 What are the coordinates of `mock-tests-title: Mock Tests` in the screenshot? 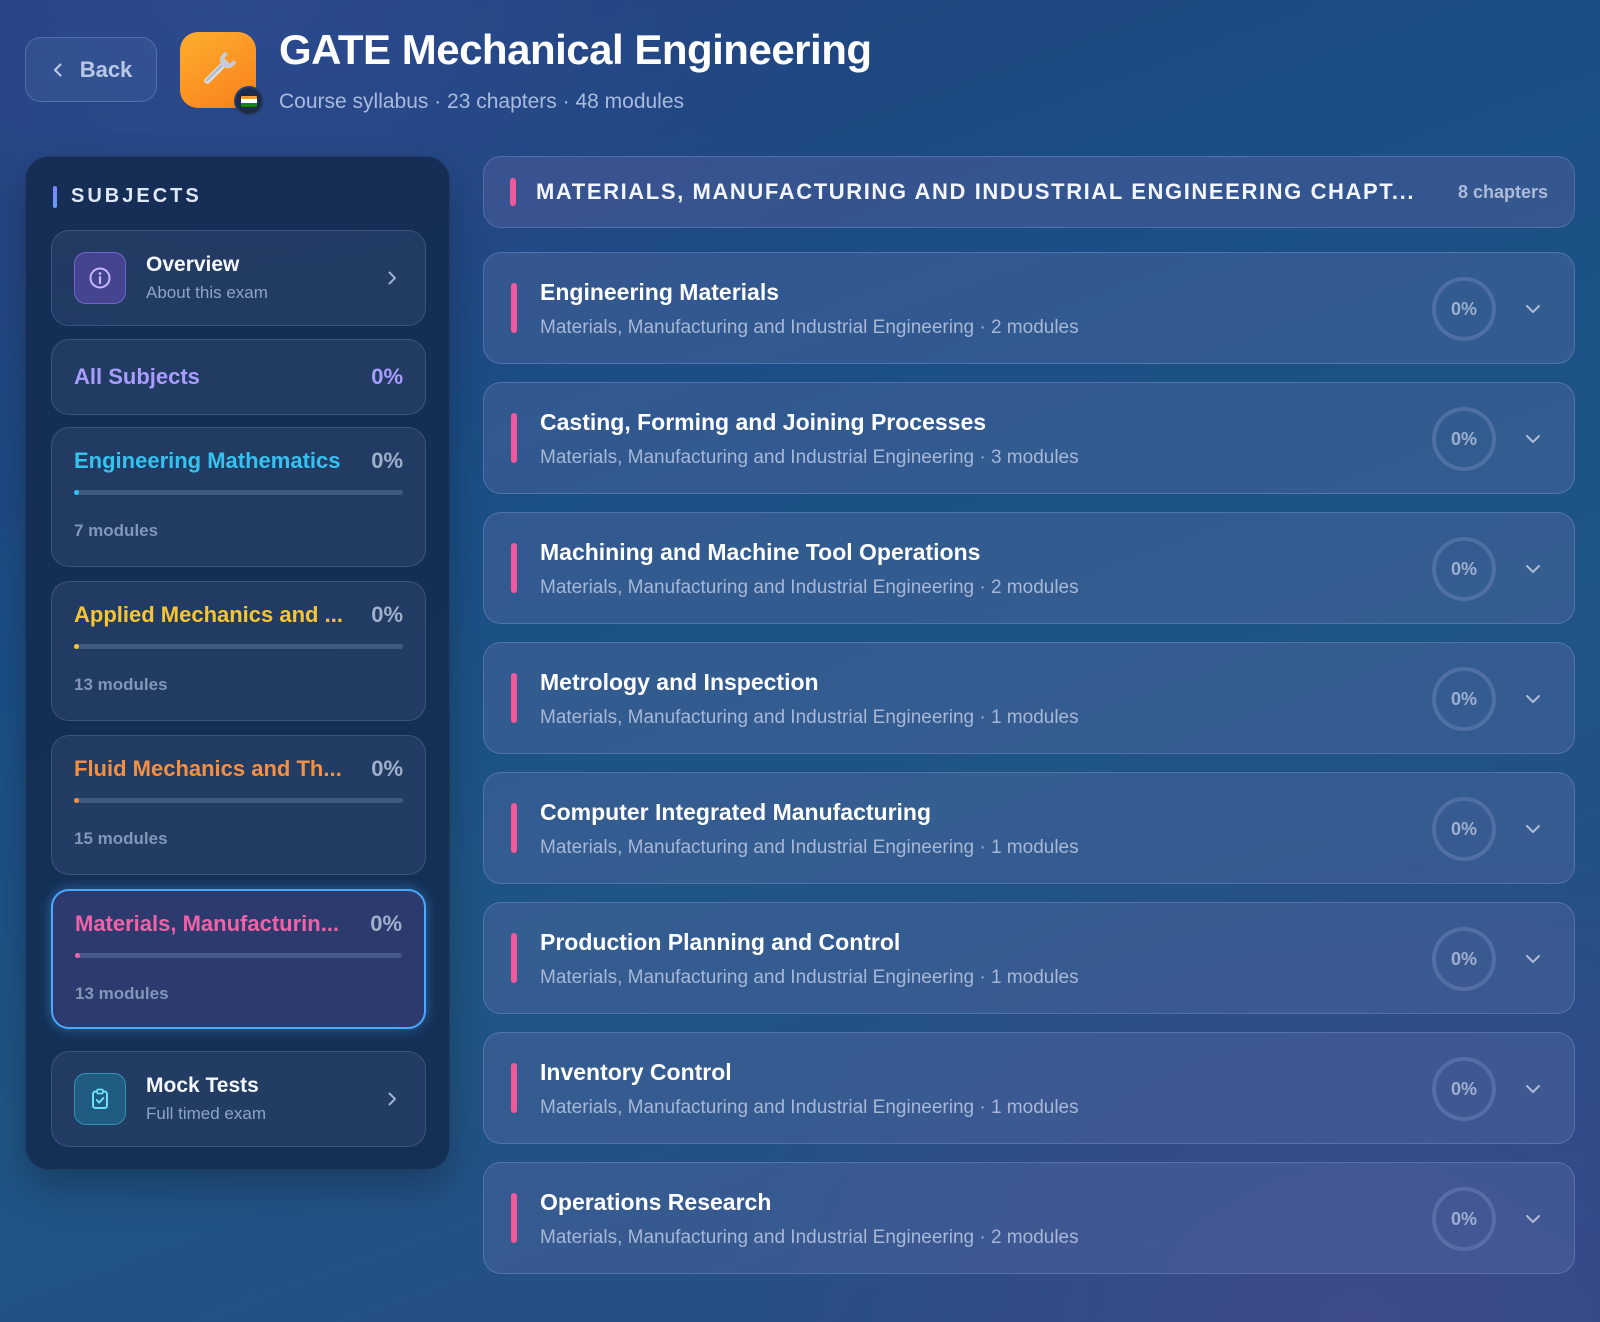 It's located at (202, 1085).